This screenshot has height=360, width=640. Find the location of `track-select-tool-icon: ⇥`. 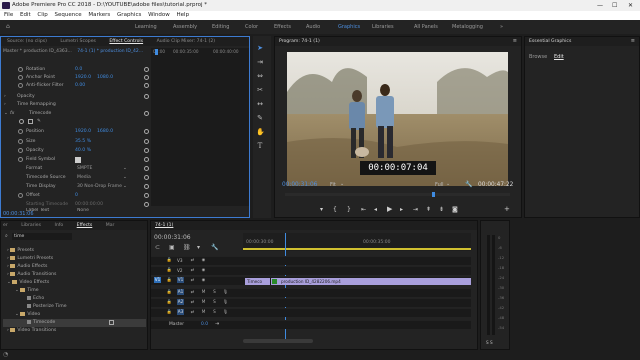

track-select-tool-icon: ⇥ is located at coordinates (260, 62).